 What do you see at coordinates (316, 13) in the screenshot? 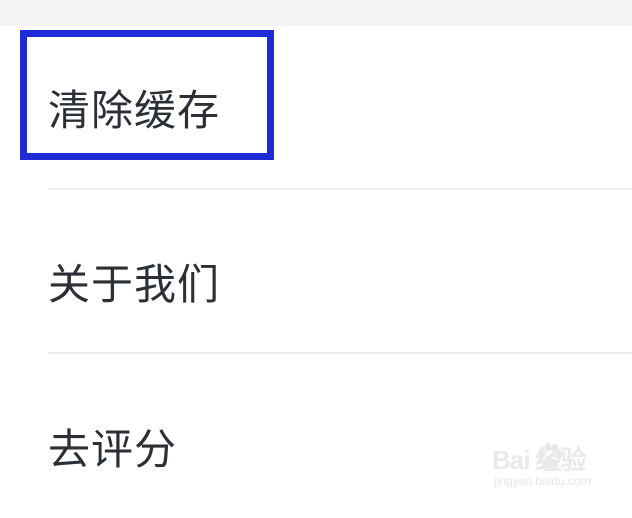
I see `top-header-strip` at bounding box center [316, 13].